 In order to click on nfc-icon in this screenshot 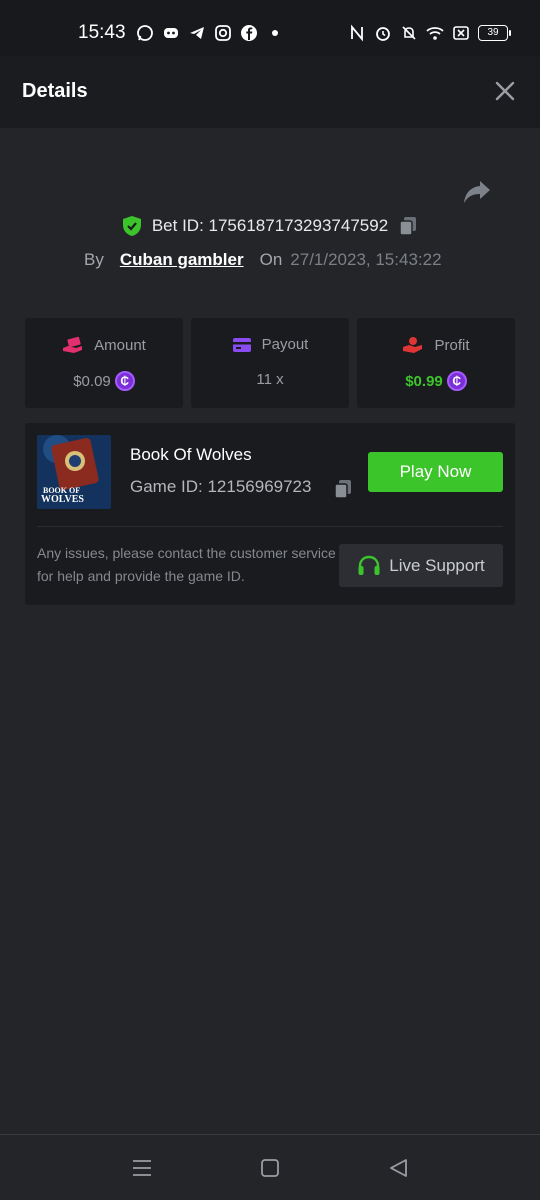, I will do `click(357, 33)`.